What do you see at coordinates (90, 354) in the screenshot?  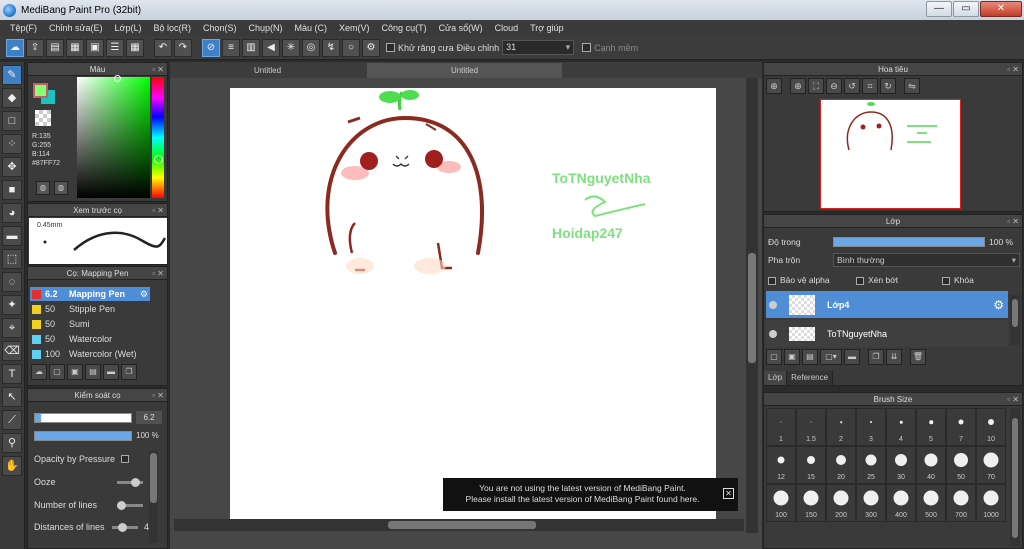 I see `brush-item-watercolor-wet: 100 Watercolor (Wet)` at bounding box center [90, 354].